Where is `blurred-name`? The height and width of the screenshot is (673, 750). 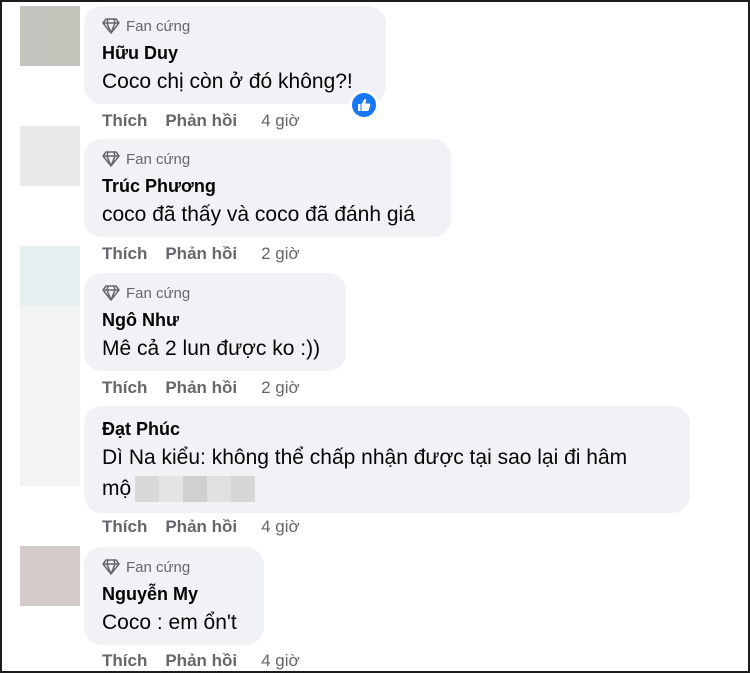
blurred-name is located at coordinates (195, 488).